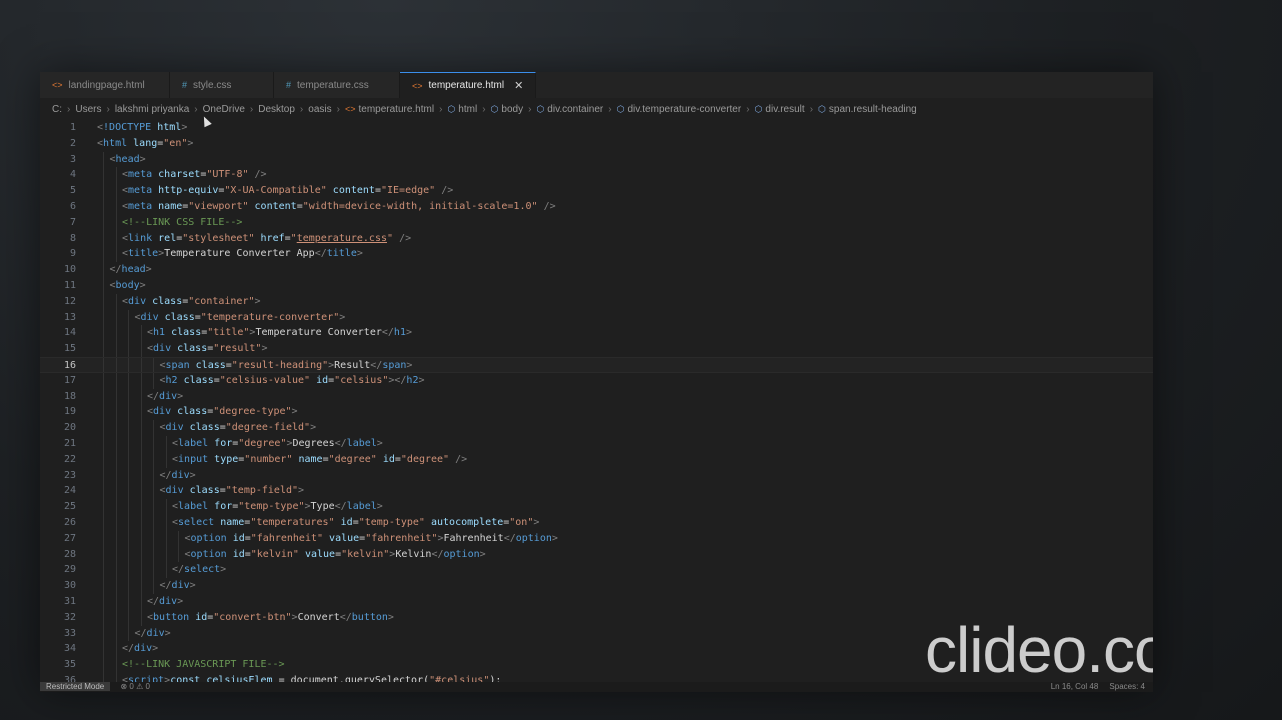 This screenshot has height=720, width=1282. Describe the element at coordinates (596, 317) in the screenshot. I see `code-line: 13 <div class="temperature-converter">` at that location.